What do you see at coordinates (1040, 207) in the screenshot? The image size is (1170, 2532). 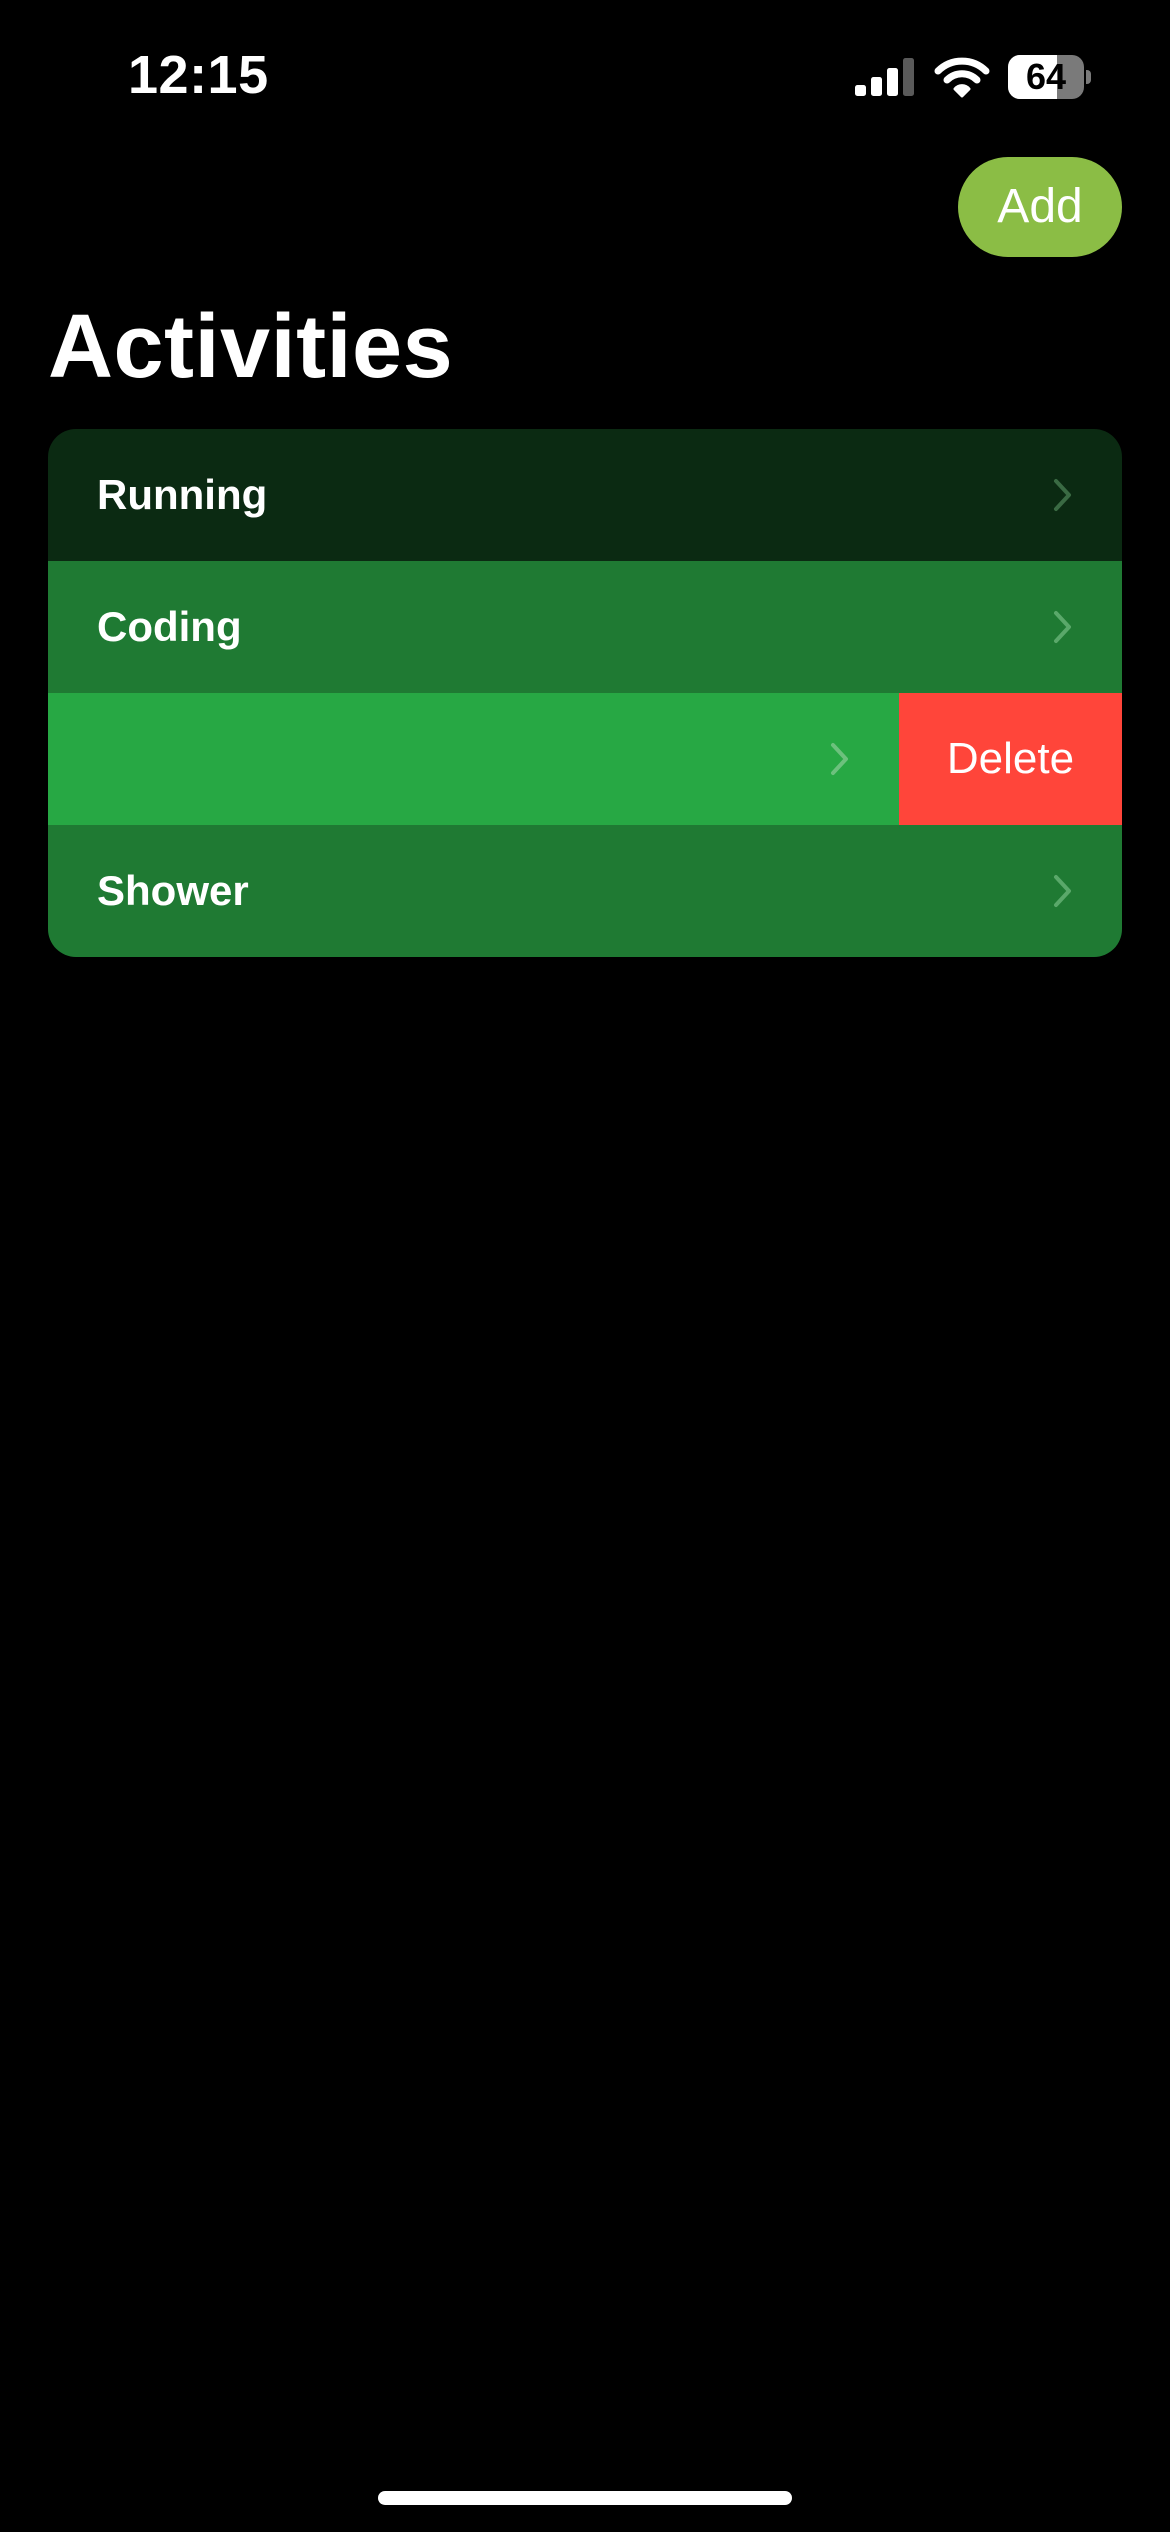 I see `add-button: Add` at bounding box center [1040, 207].